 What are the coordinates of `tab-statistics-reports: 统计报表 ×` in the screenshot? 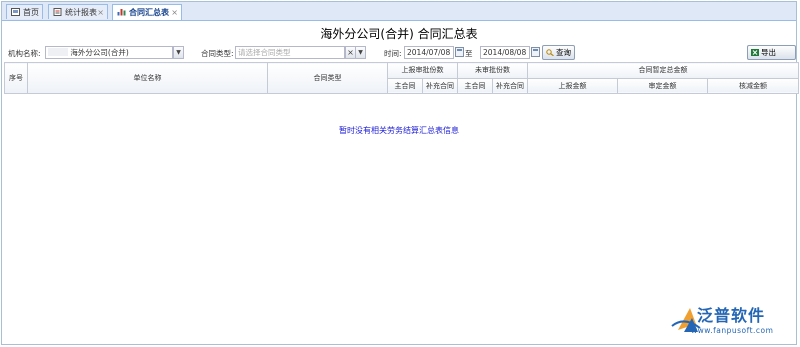 It's located at (78, 11).